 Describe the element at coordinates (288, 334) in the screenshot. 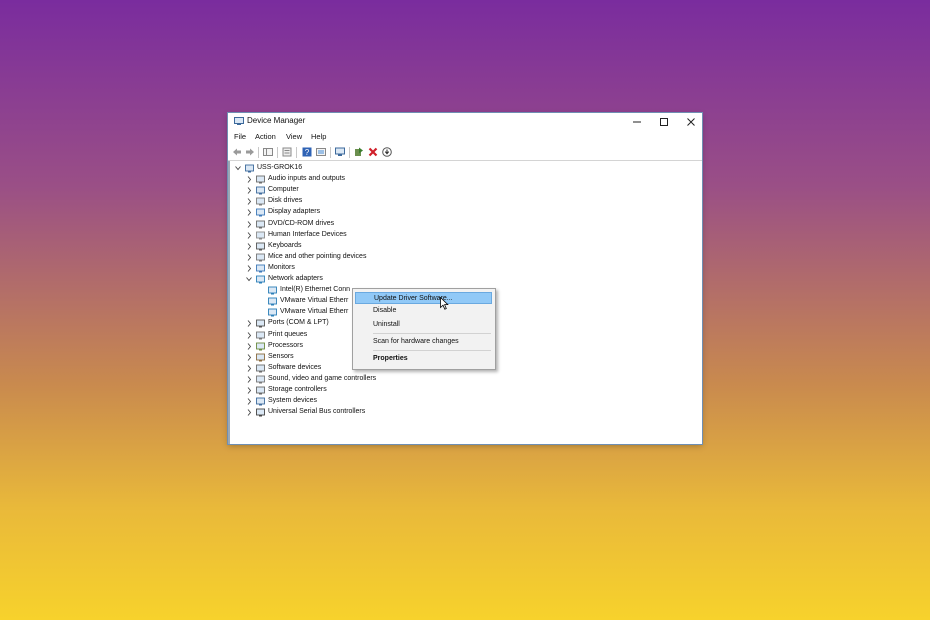

I see `tree-category-label: Print queues` at that location.